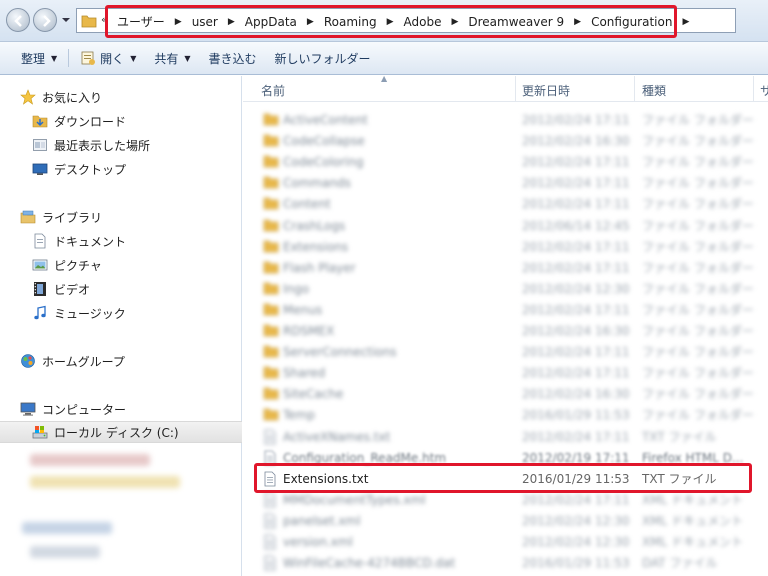  What do you see at coordinates (516, 22) in the screenshot?
I see `breadcrumb-dreamweaver: Dreamweaver 9` at bounding box center [516, 22].